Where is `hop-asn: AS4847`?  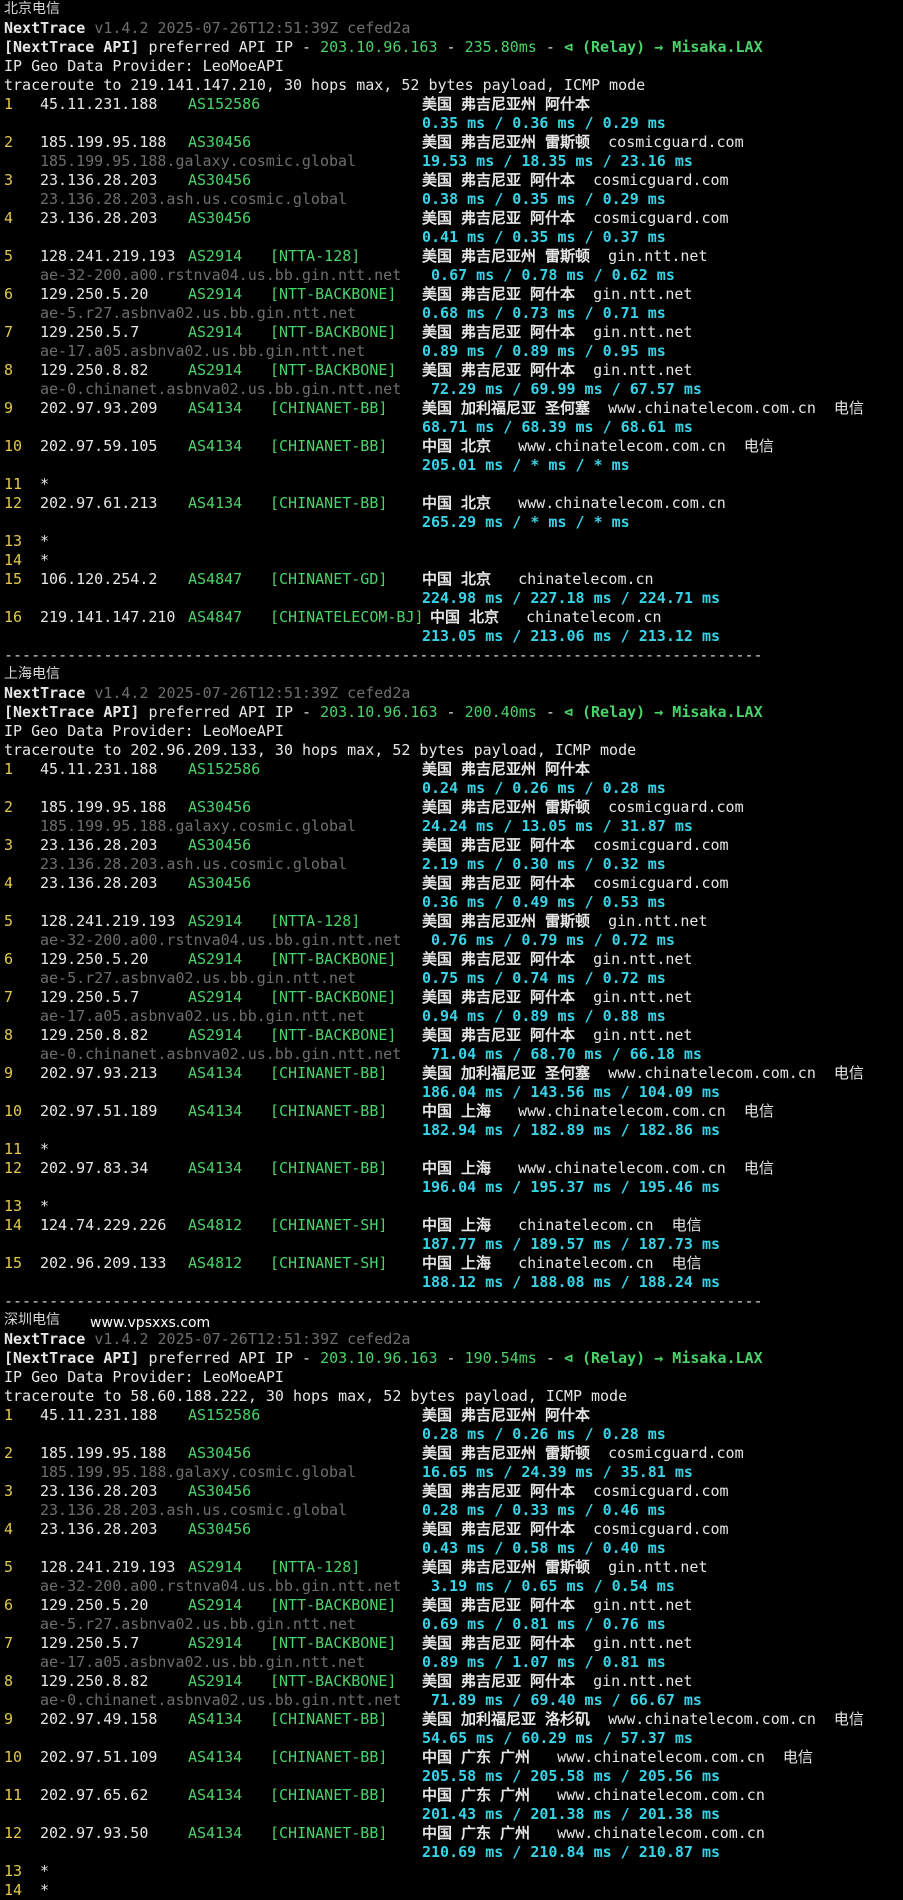
hop-asn: AS4847 is located at coordinates (215, 579).